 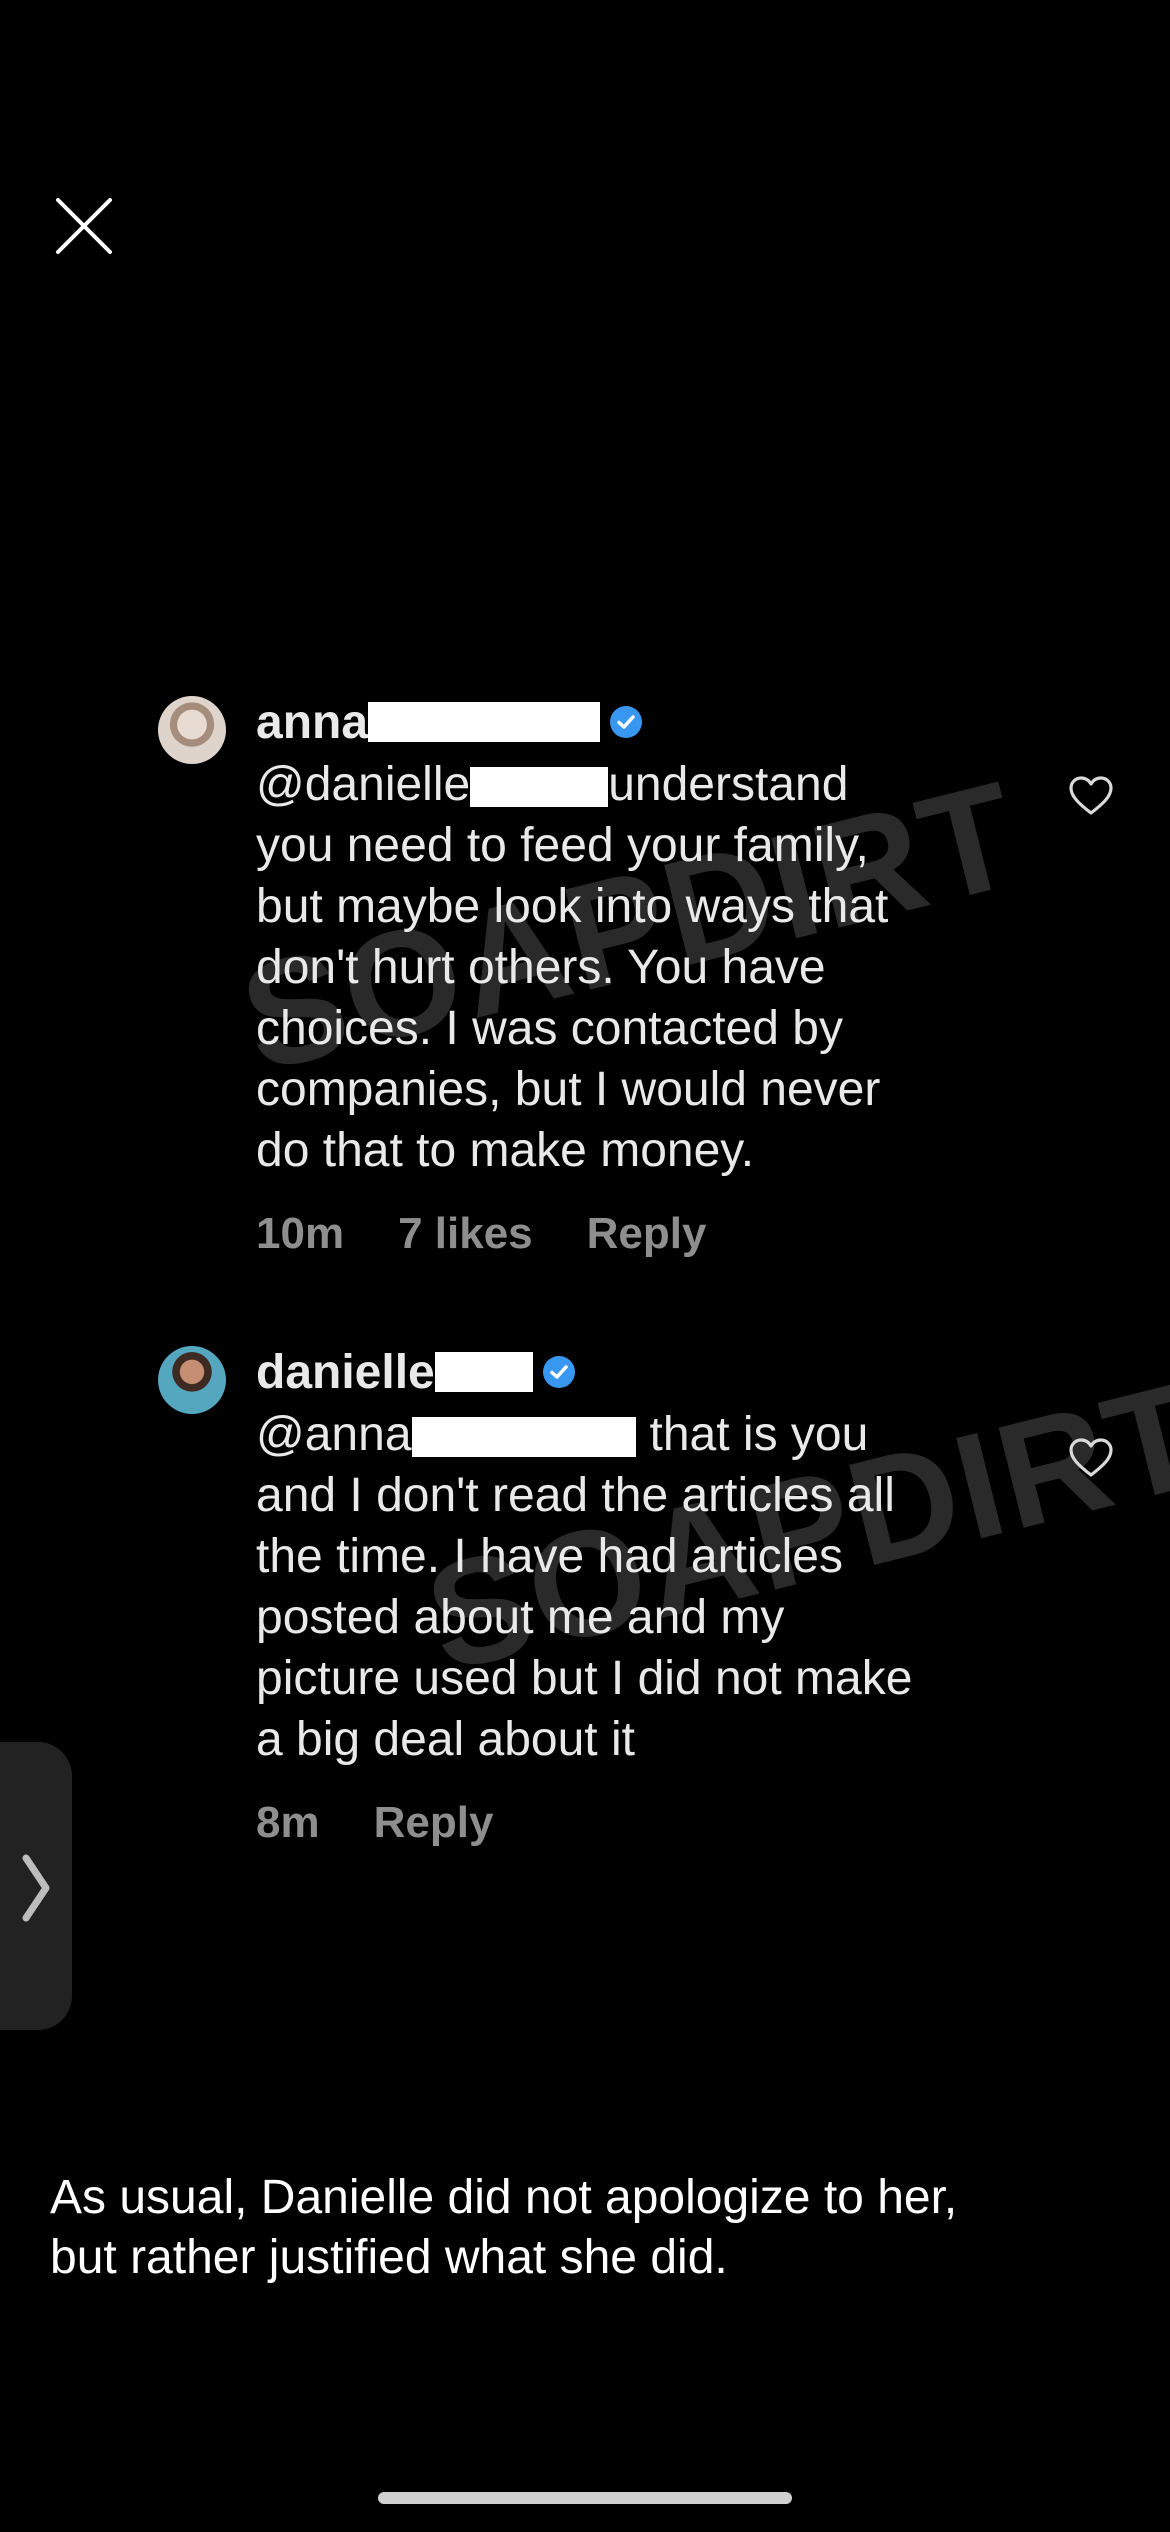 I want to click on username: anna, so click(x=312, y=722).